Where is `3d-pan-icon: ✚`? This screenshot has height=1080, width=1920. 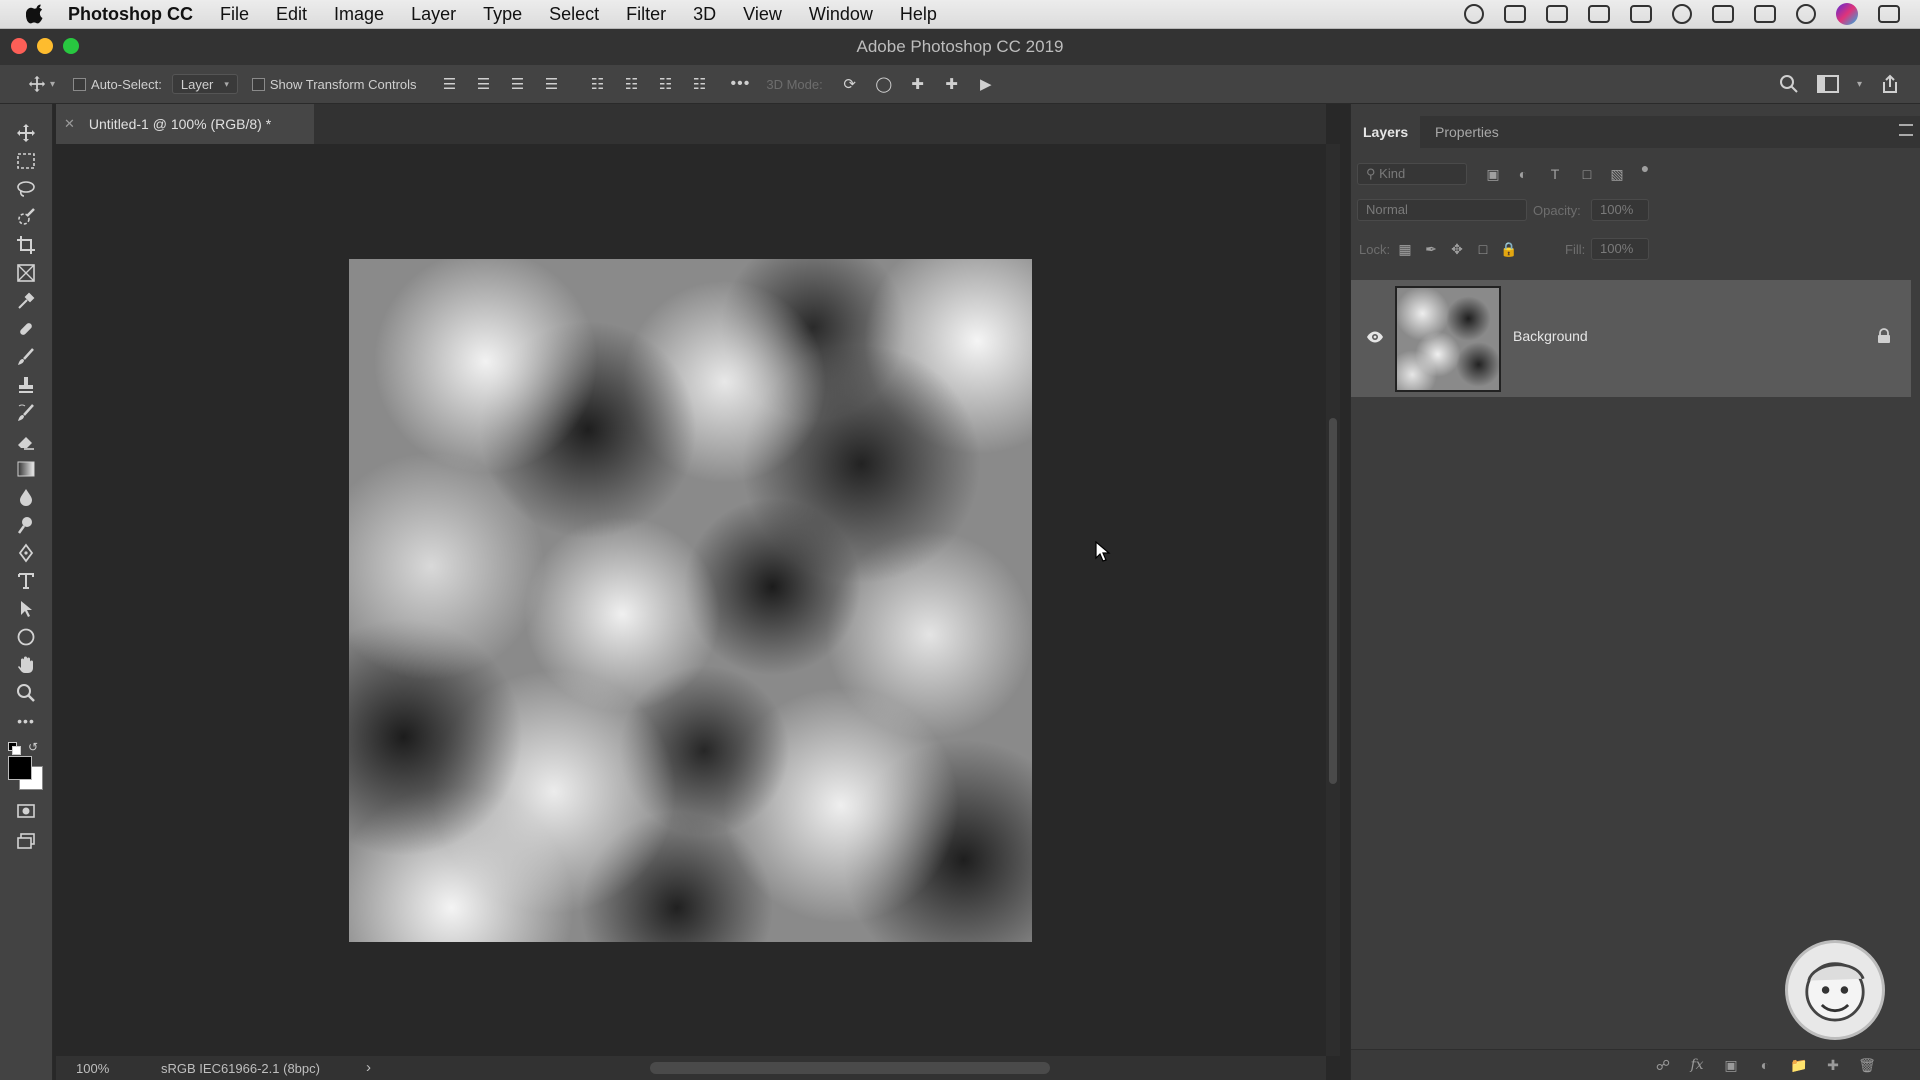
3d-pan-icon: ✚ is located at coordinates (918, 84).